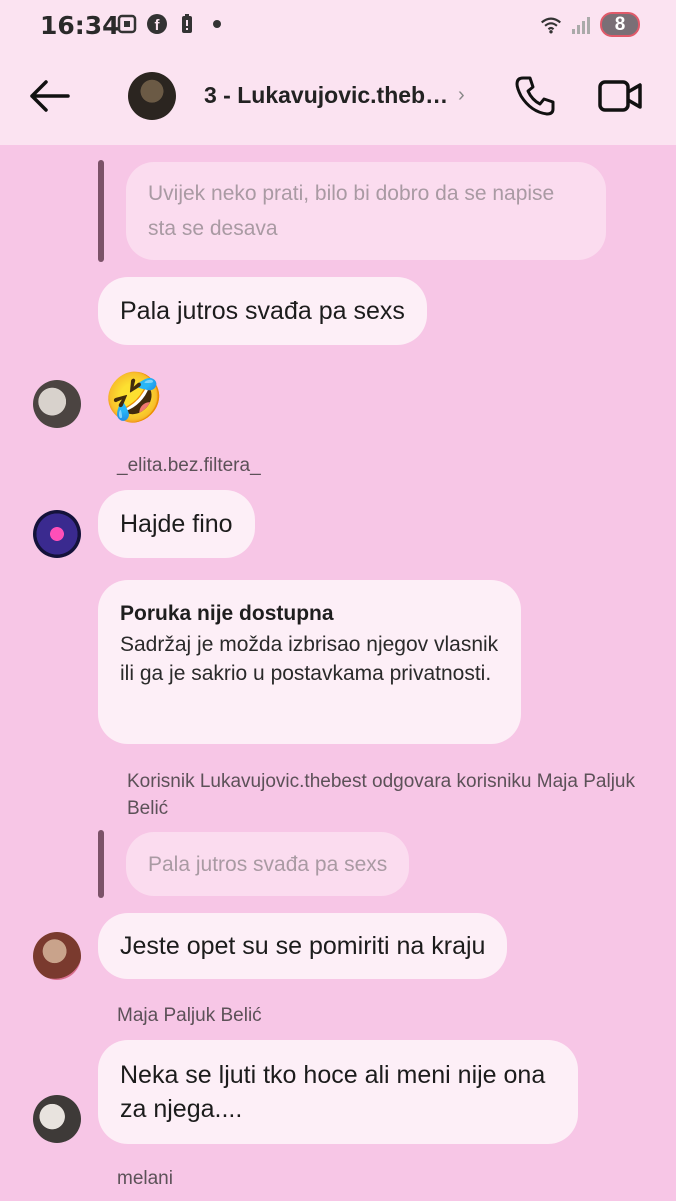  I want to click on back-arrow-icon, so click(49, 96).